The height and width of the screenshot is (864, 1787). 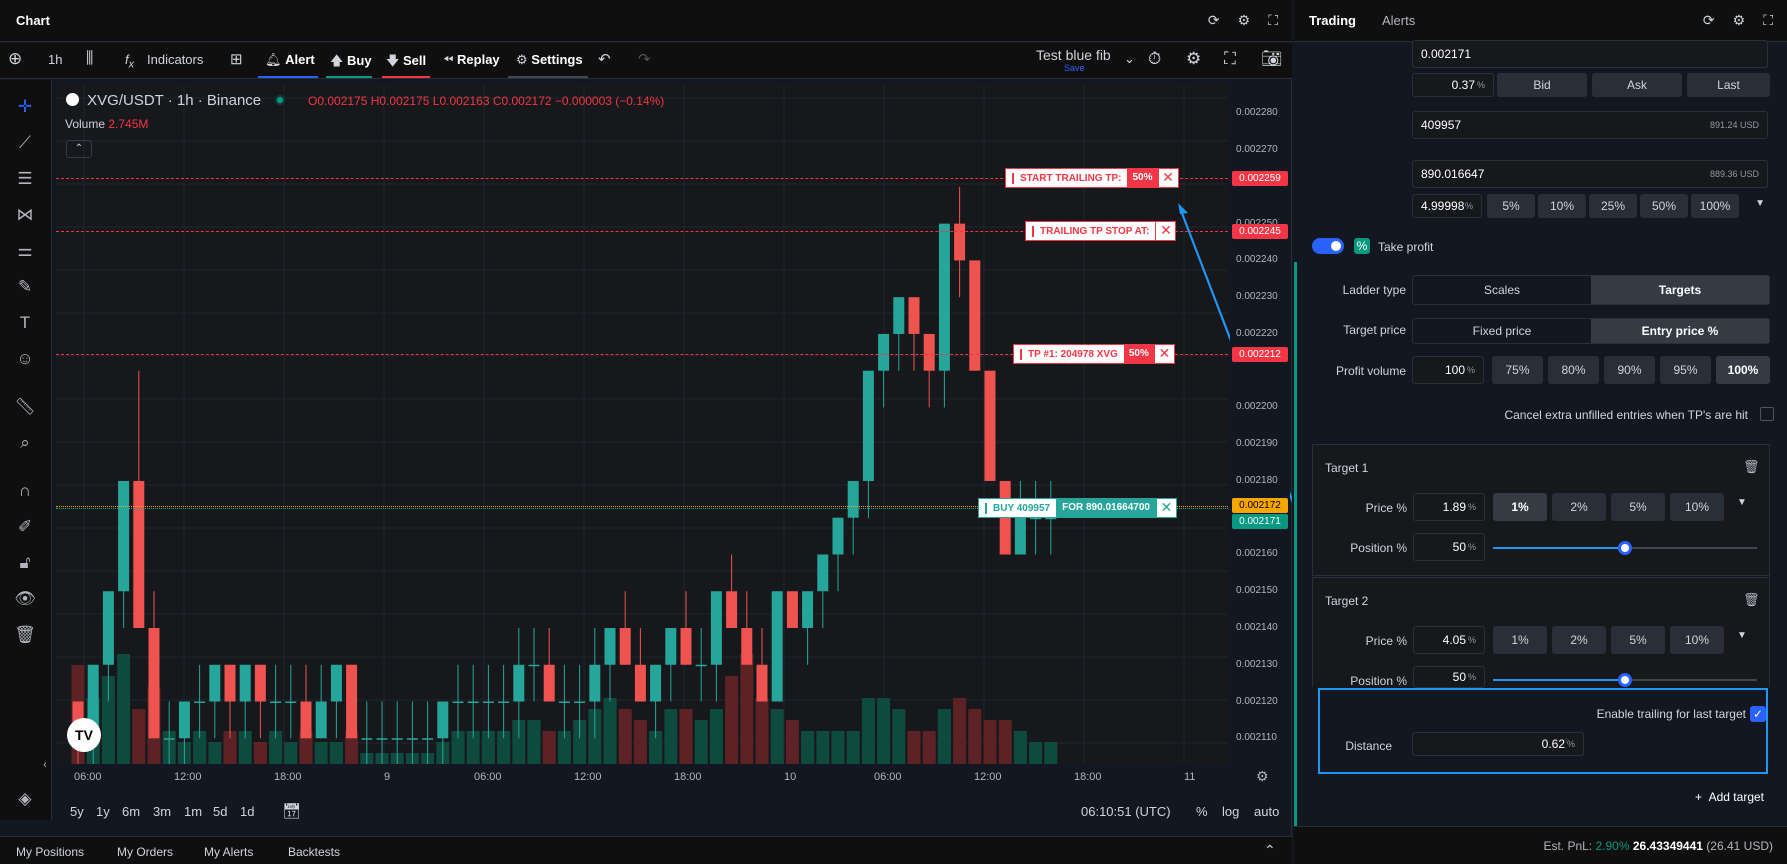 I want to click on expand-icon: ⛶, so click(x=1768, y=20).